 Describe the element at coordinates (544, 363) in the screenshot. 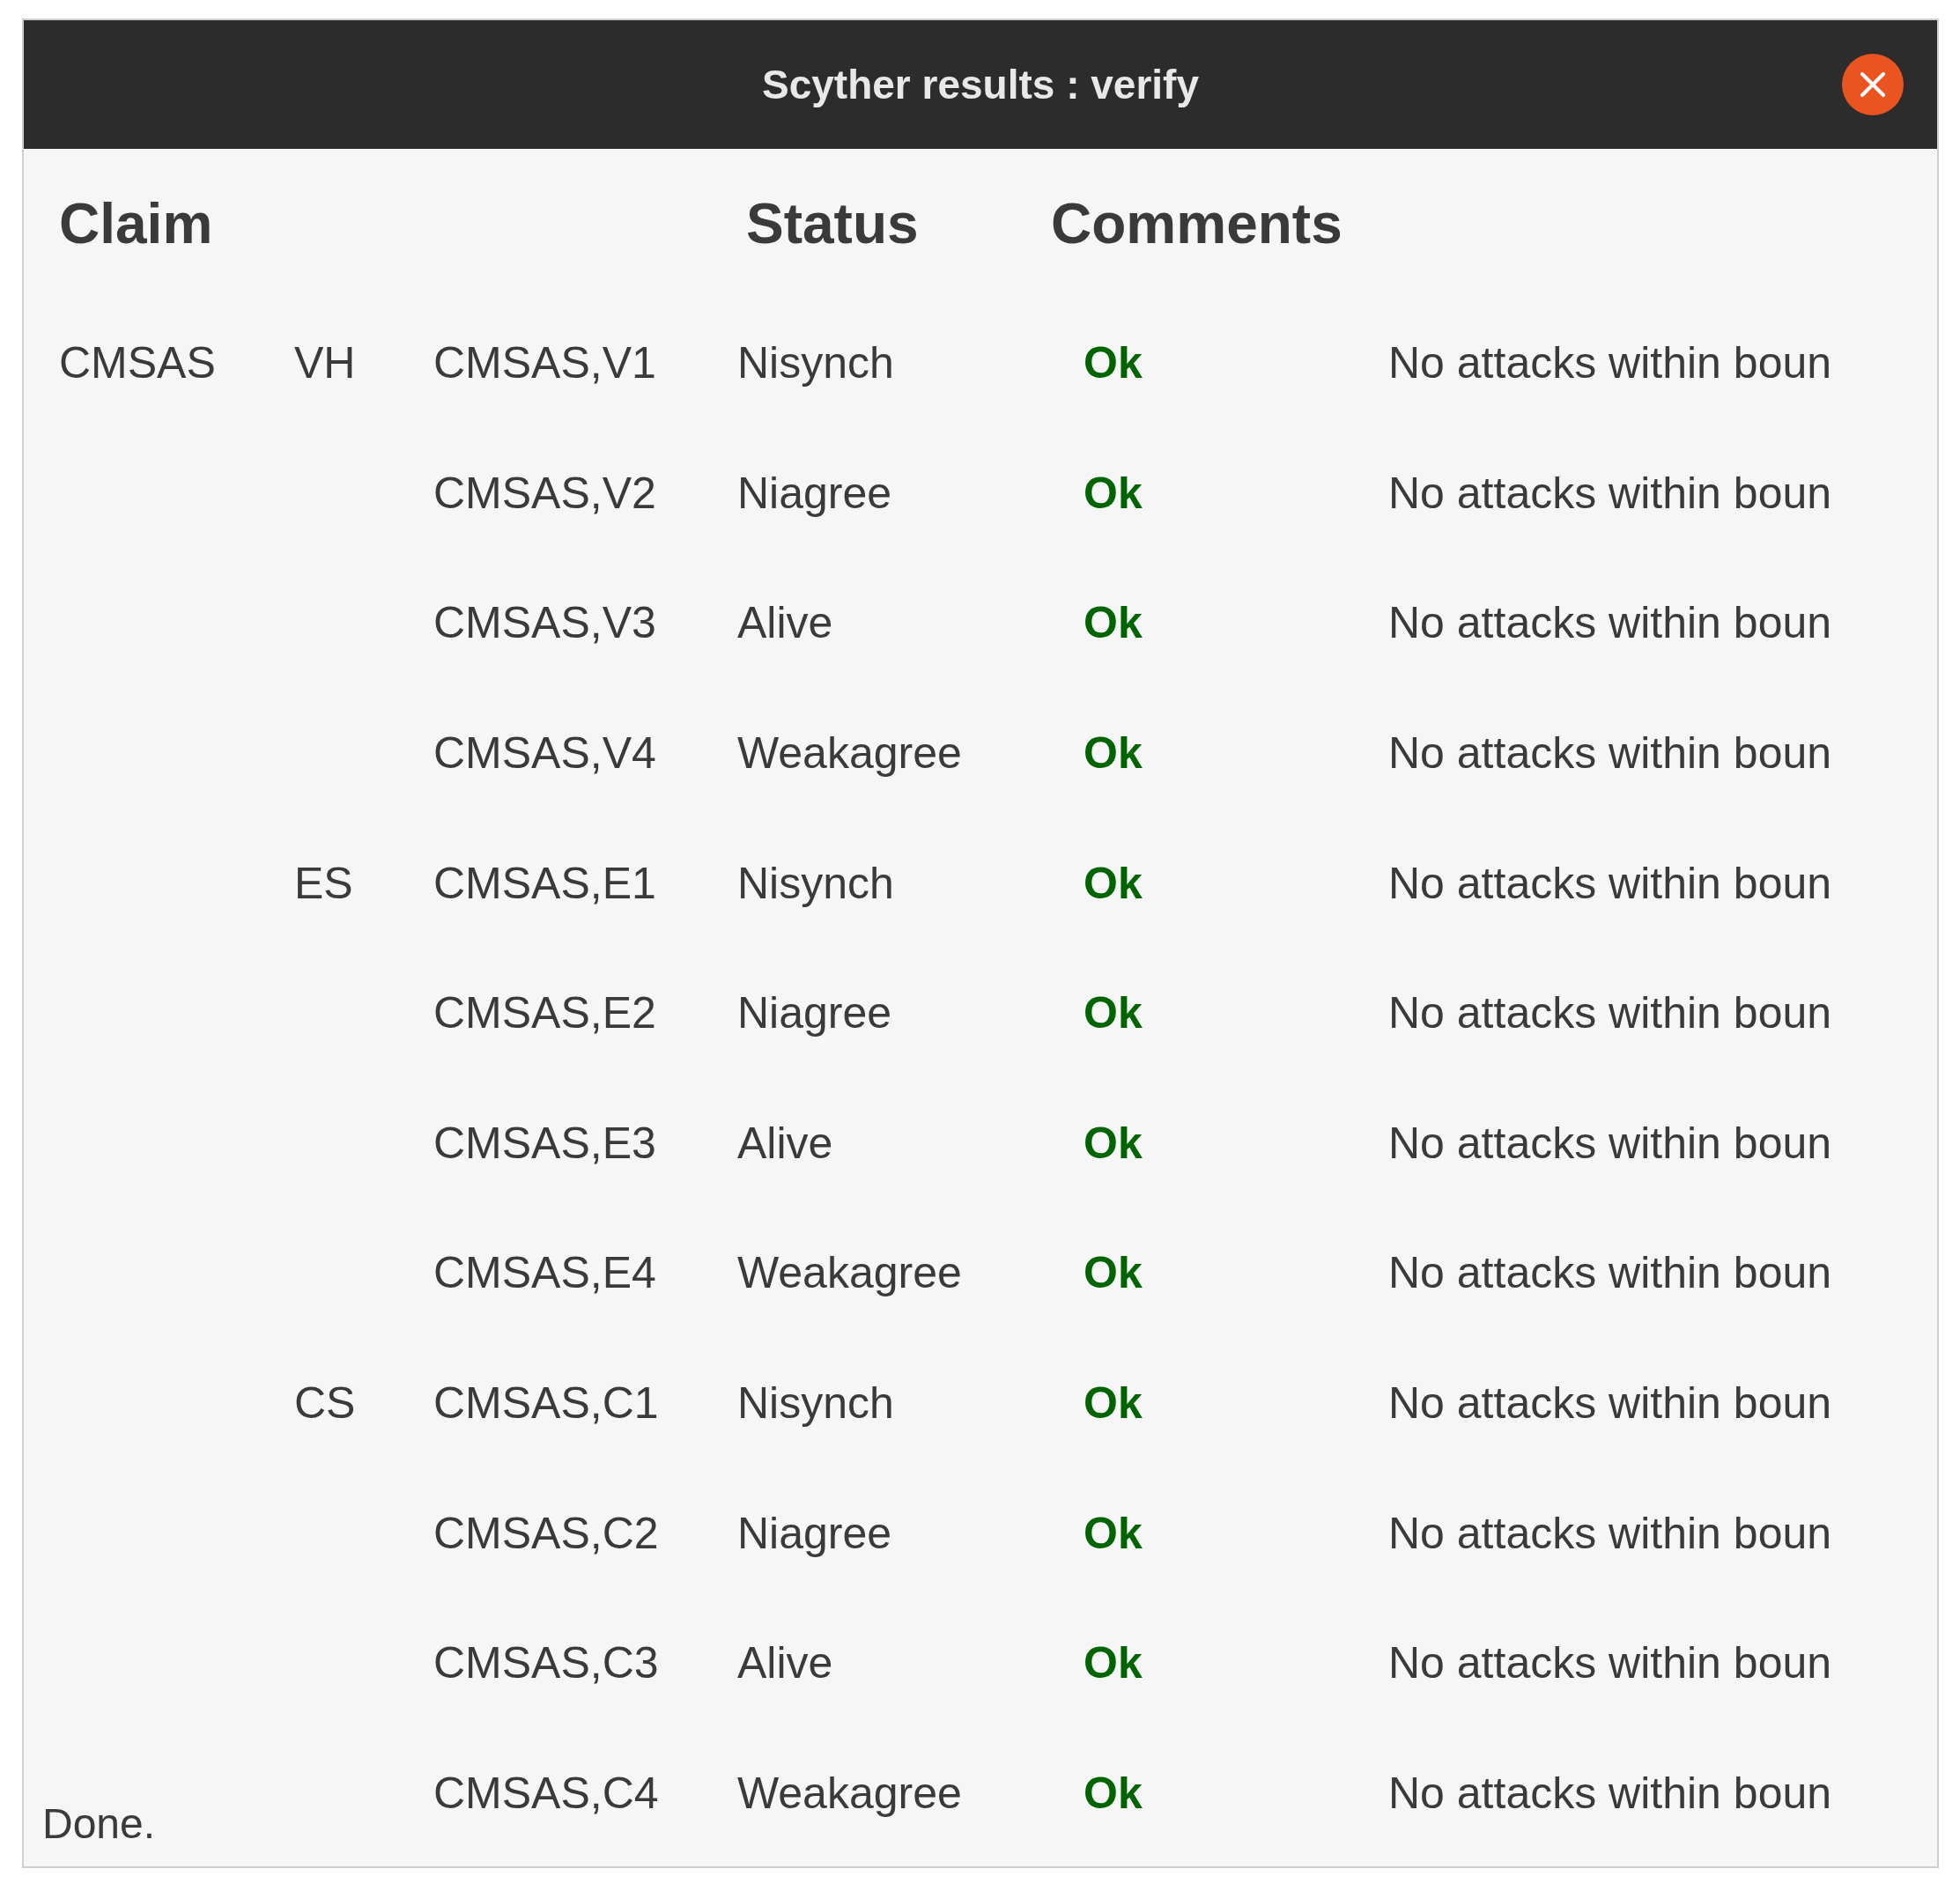

I see `claim-cell: CMSAS,V1` at that location.